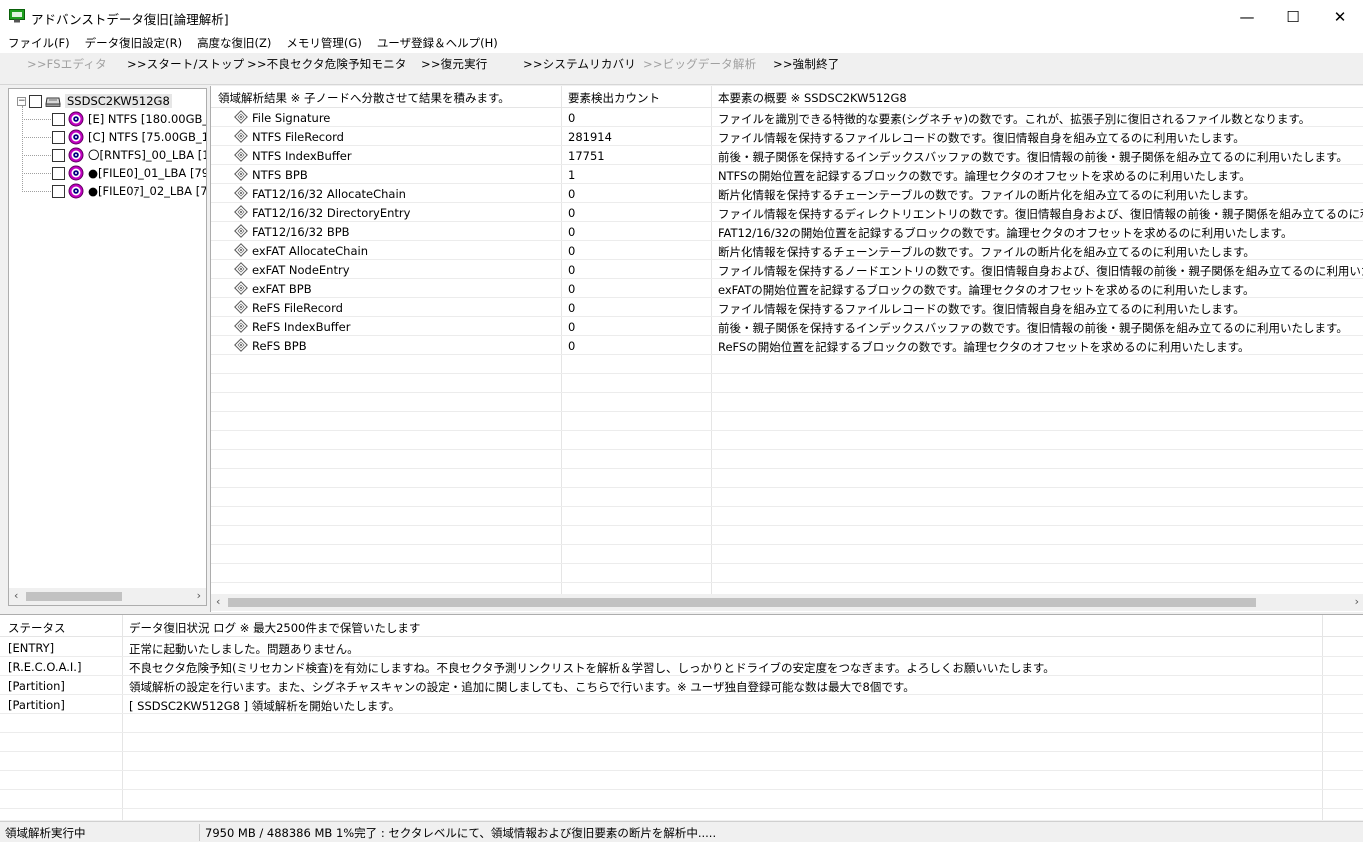 The width and height of the screenshot is (1363, 842). Describe the element at coordinates (185, 64) in the screenshot. I see `start-stop-button: >>スタート/ストップ` at that location.